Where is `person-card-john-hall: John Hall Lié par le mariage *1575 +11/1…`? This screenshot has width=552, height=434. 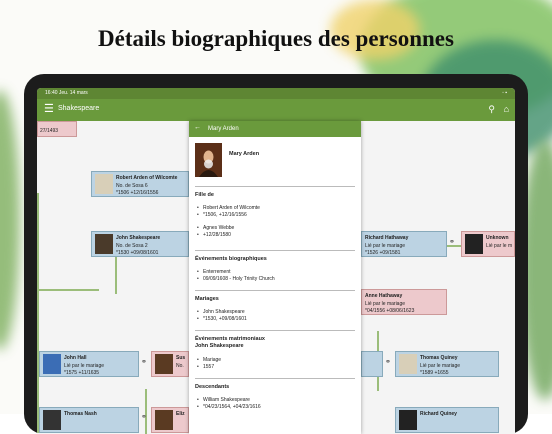 person-card-john-hall: John Hall Lié par le mariage *1575 +11/1… is located at coordinates (89, 364).